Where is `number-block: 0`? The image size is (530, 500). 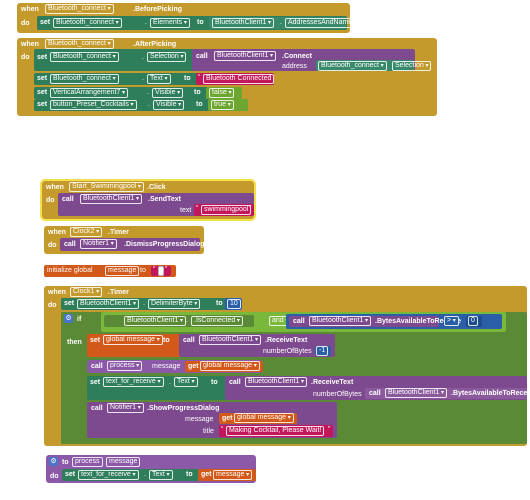 number-block: 0 is located at coordinates (474, 321).